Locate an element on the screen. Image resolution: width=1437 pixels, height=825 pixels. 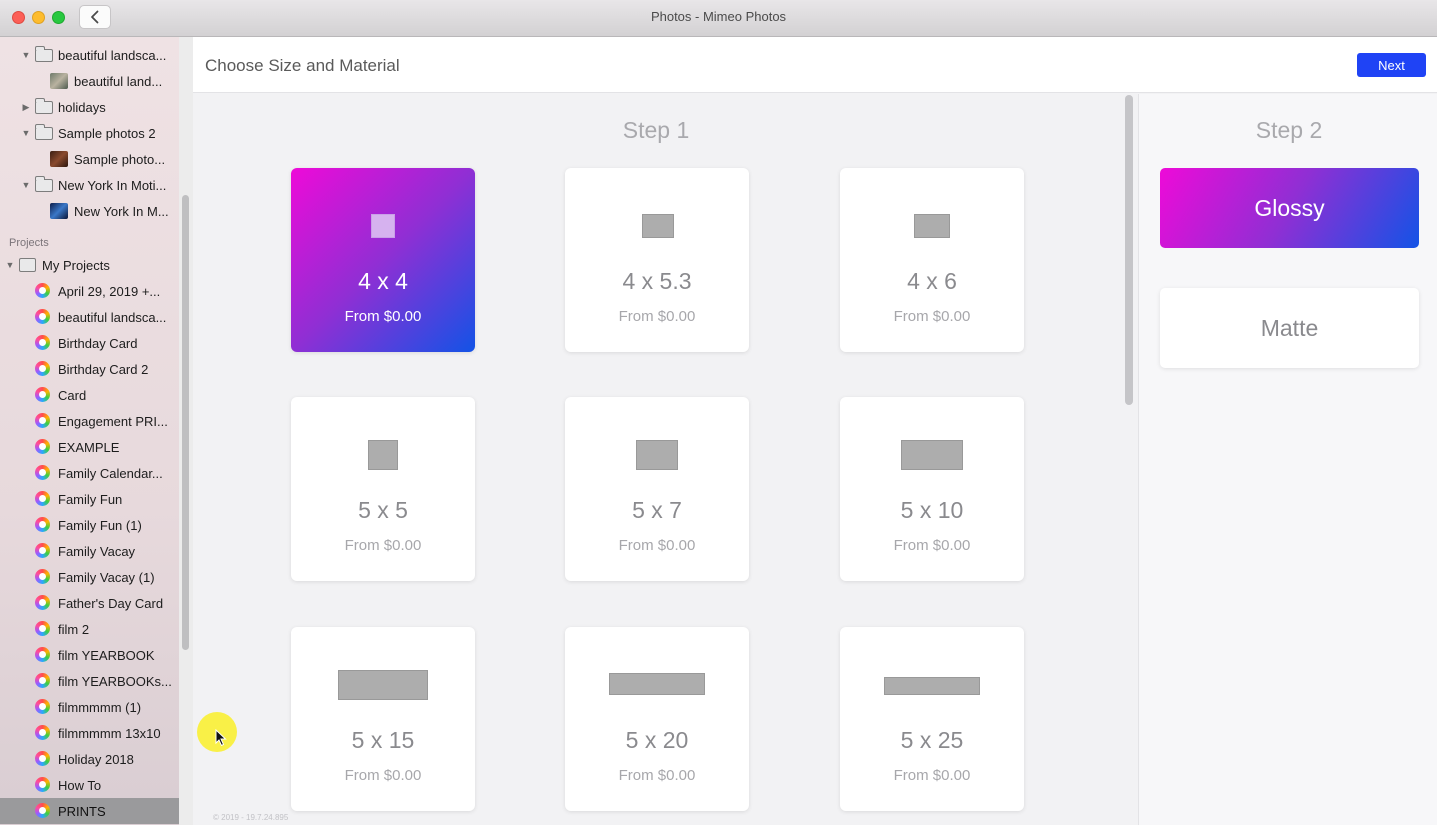
project-item: Family Fun is located at coordinates (89, 499).